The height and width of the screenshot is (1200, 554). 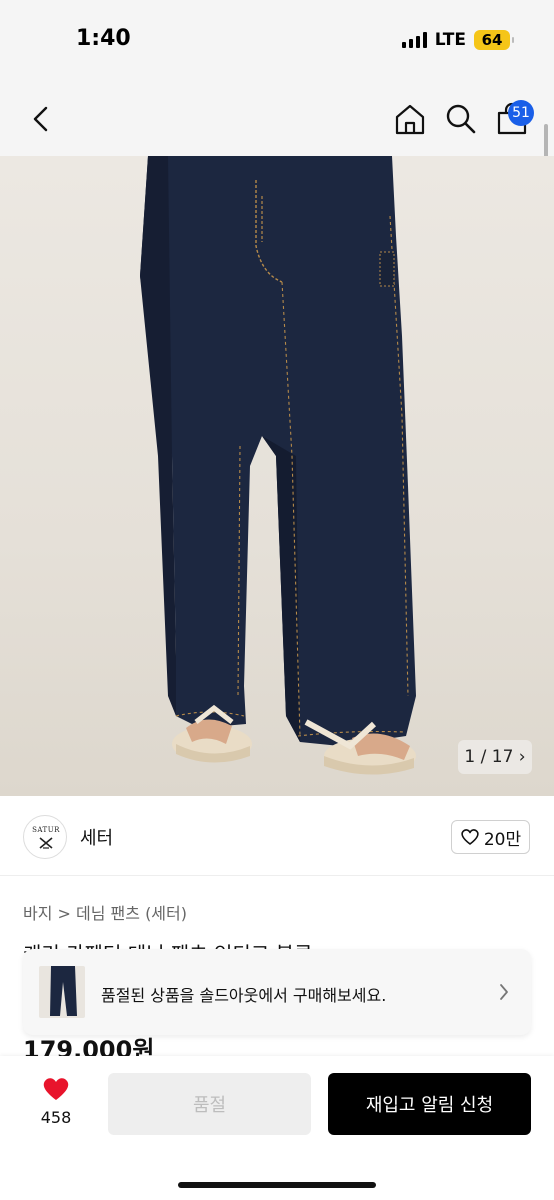 What do you see at coordinates (450, 40) in the screenshot?
I see `network-type: LTE` at bounding box center [450, 40].